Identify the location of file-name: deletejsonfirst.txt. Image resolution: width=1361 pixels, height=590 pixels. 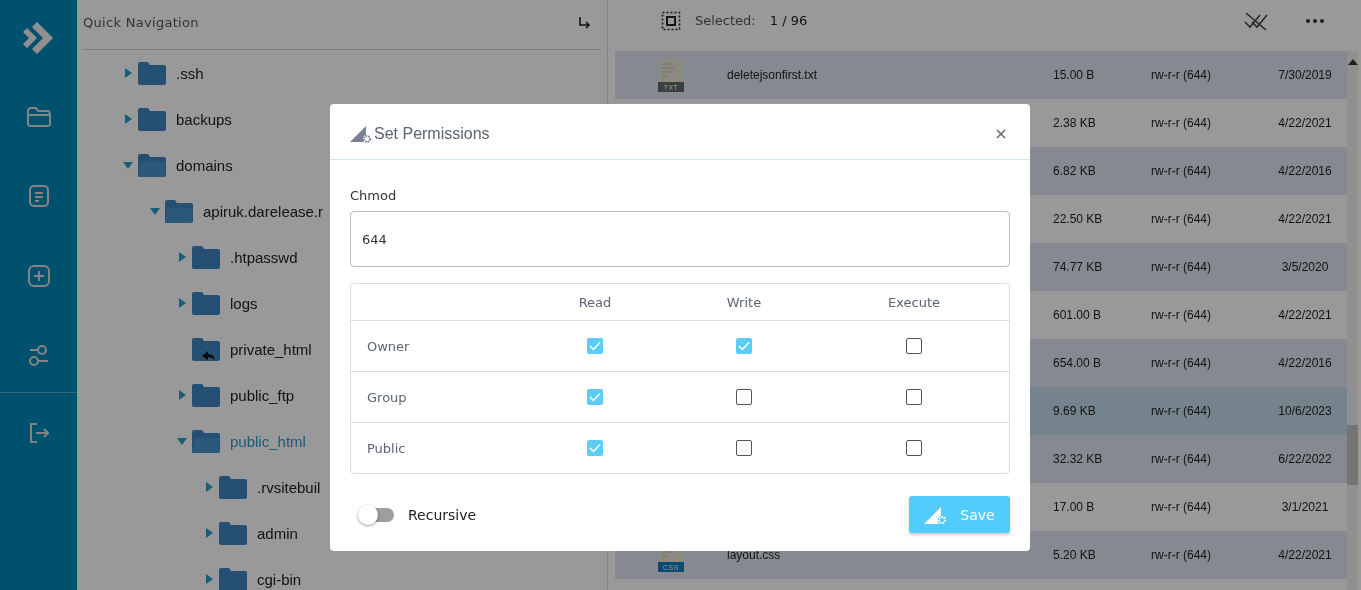
(772, 75).